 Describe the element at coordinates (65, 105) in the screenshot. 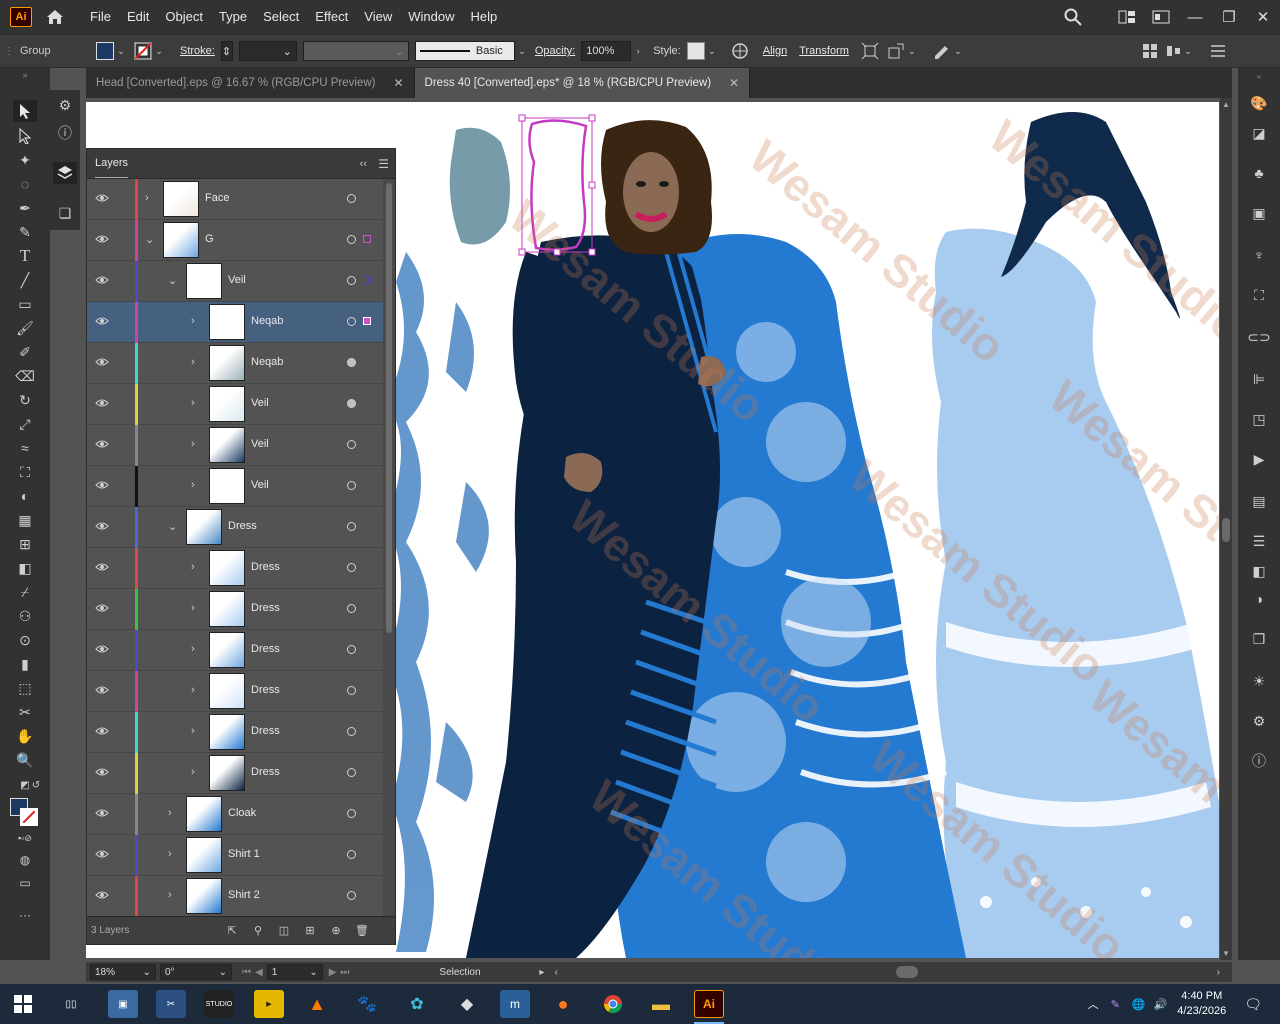

I see `properties-panel-icon: ⚙` at that location.